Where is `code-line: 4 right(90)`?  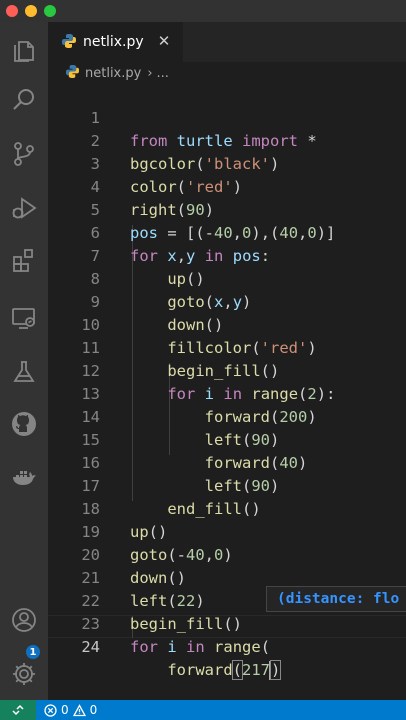
code-line: 4 right(90) is located at coordinates (227, 186).